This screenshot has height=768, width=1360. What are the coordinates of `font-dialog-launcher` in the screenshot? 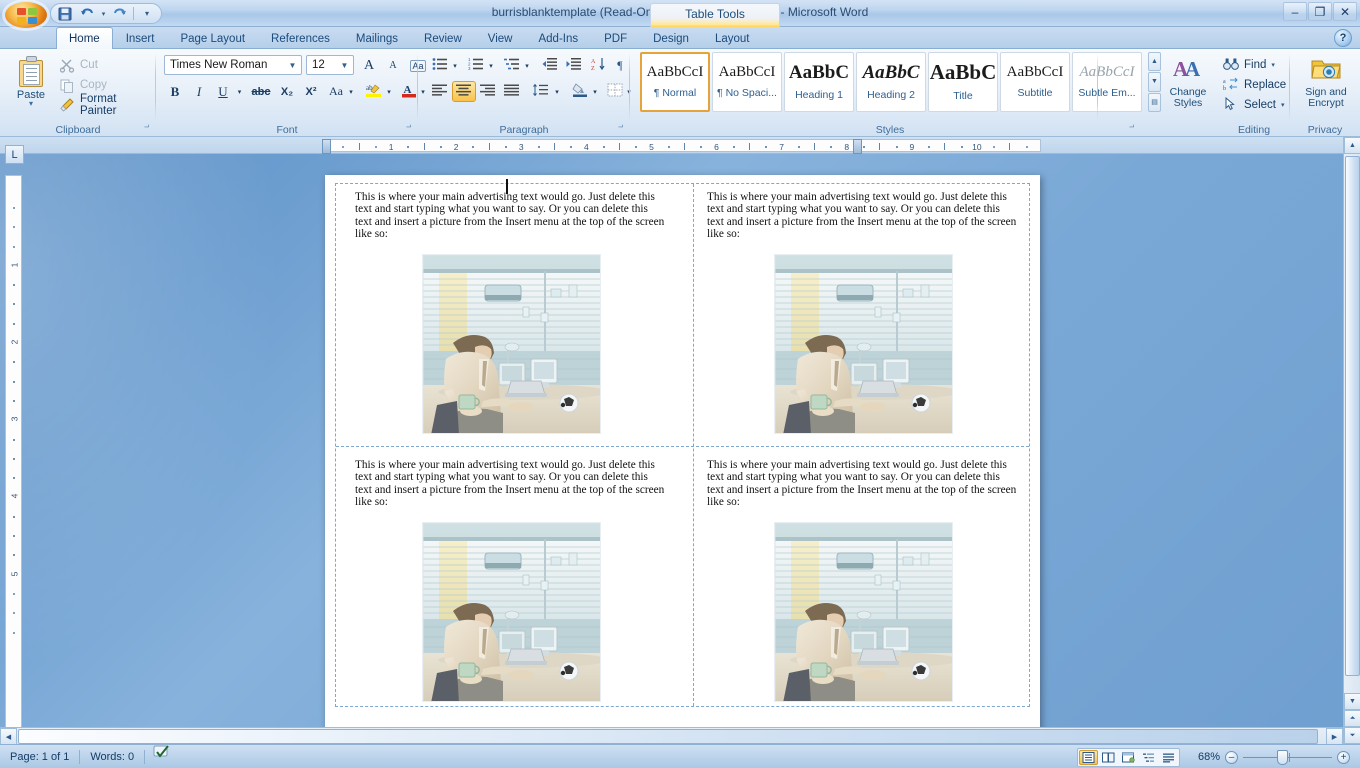 It's located at (409, 129).